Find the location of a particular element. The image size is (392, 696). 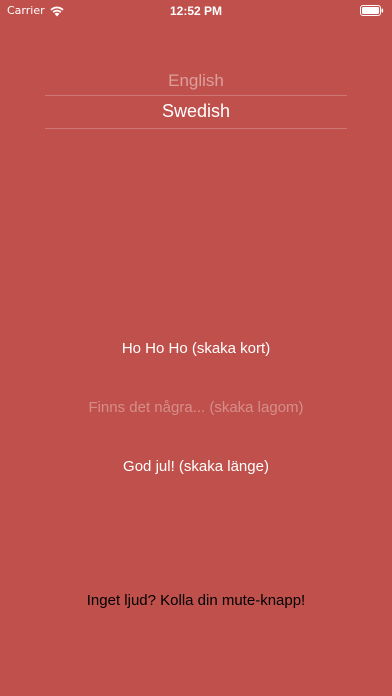

picker-divider-top is located at coordinates (196, 95).